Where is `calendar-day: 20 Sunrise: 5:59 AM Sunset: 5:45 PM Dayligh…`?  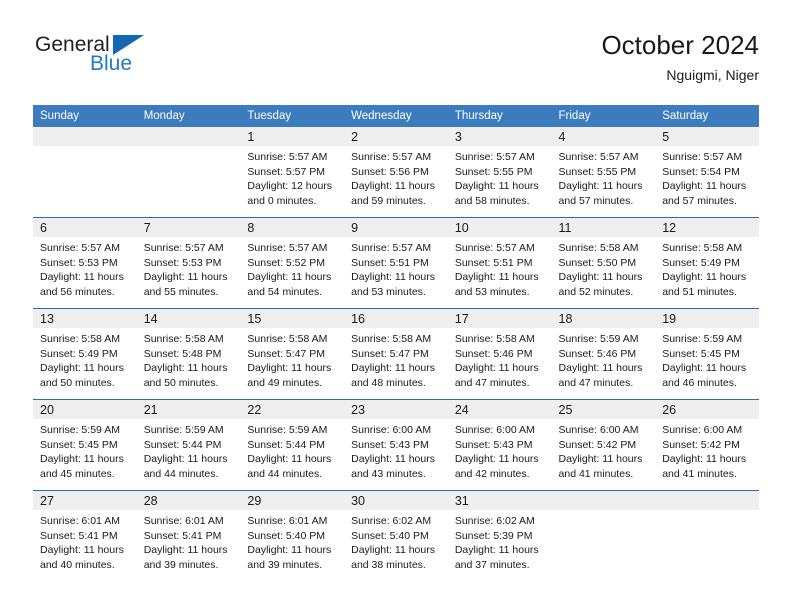 calendar-day: 20 Sunrise: 5:59 AM Sunset: 5:45 PM Dayligh… is located at coordinates (85, 445).